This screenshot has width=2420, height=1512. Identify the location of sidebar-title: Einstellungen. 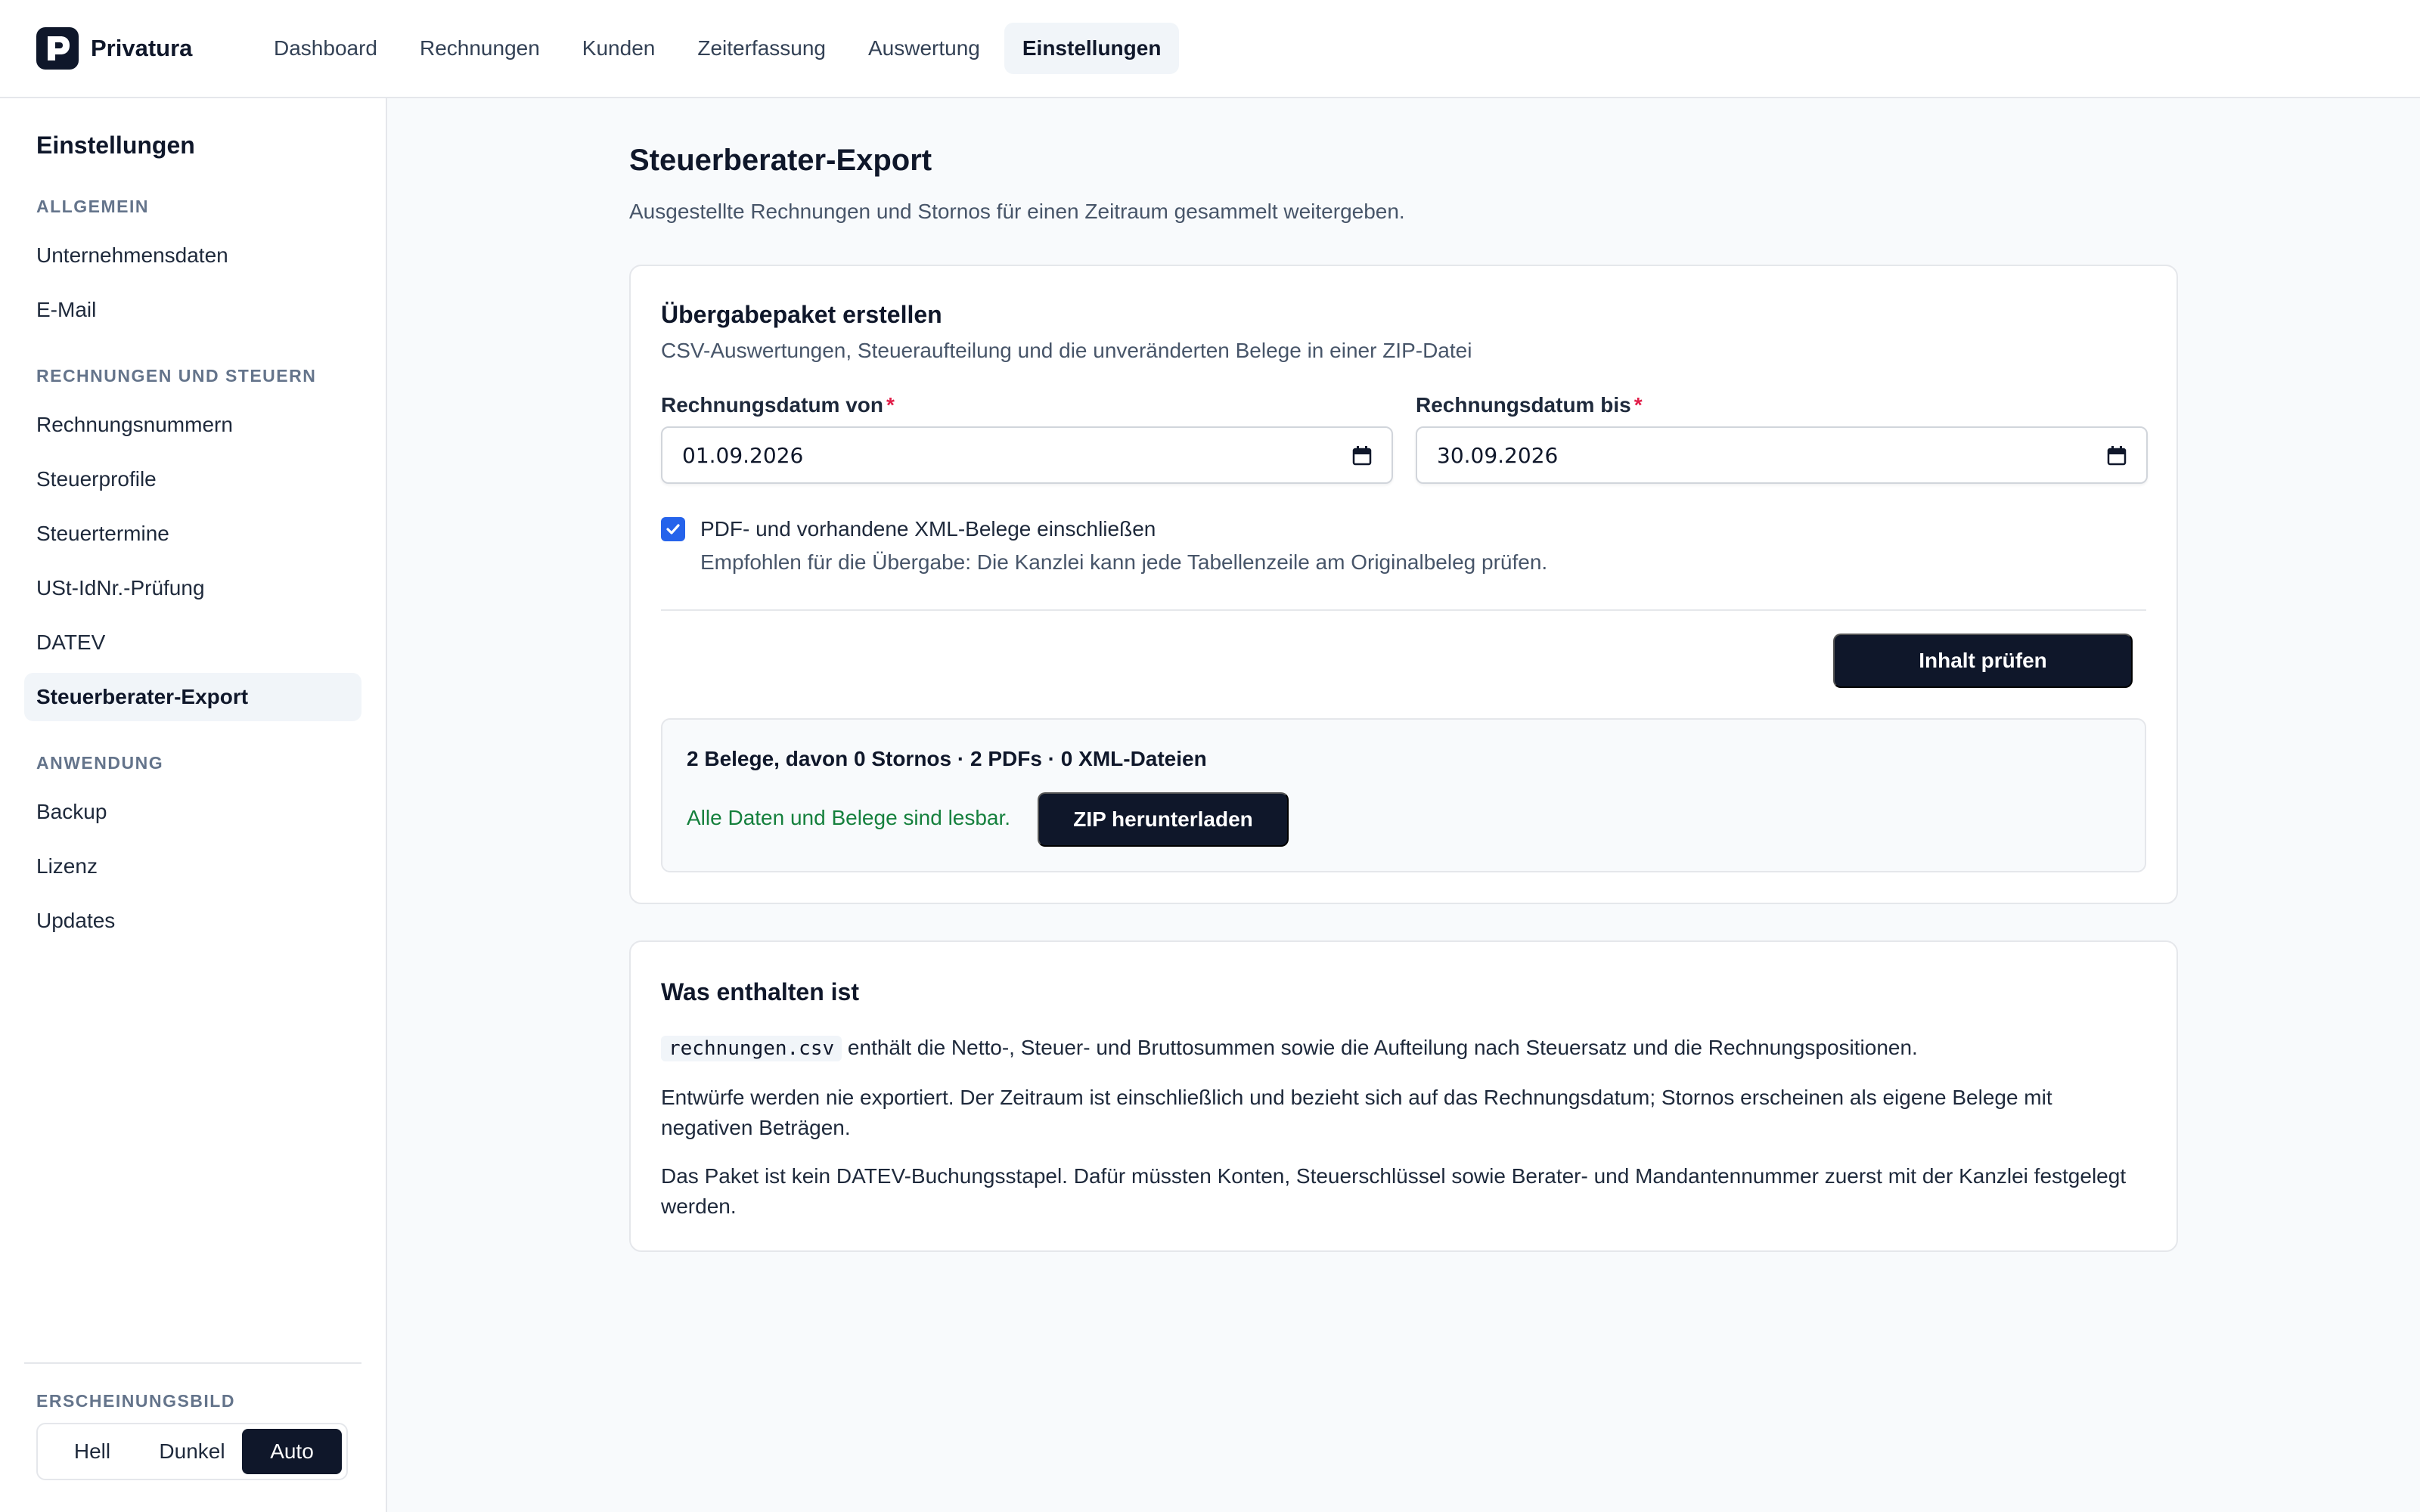
(115, 145).